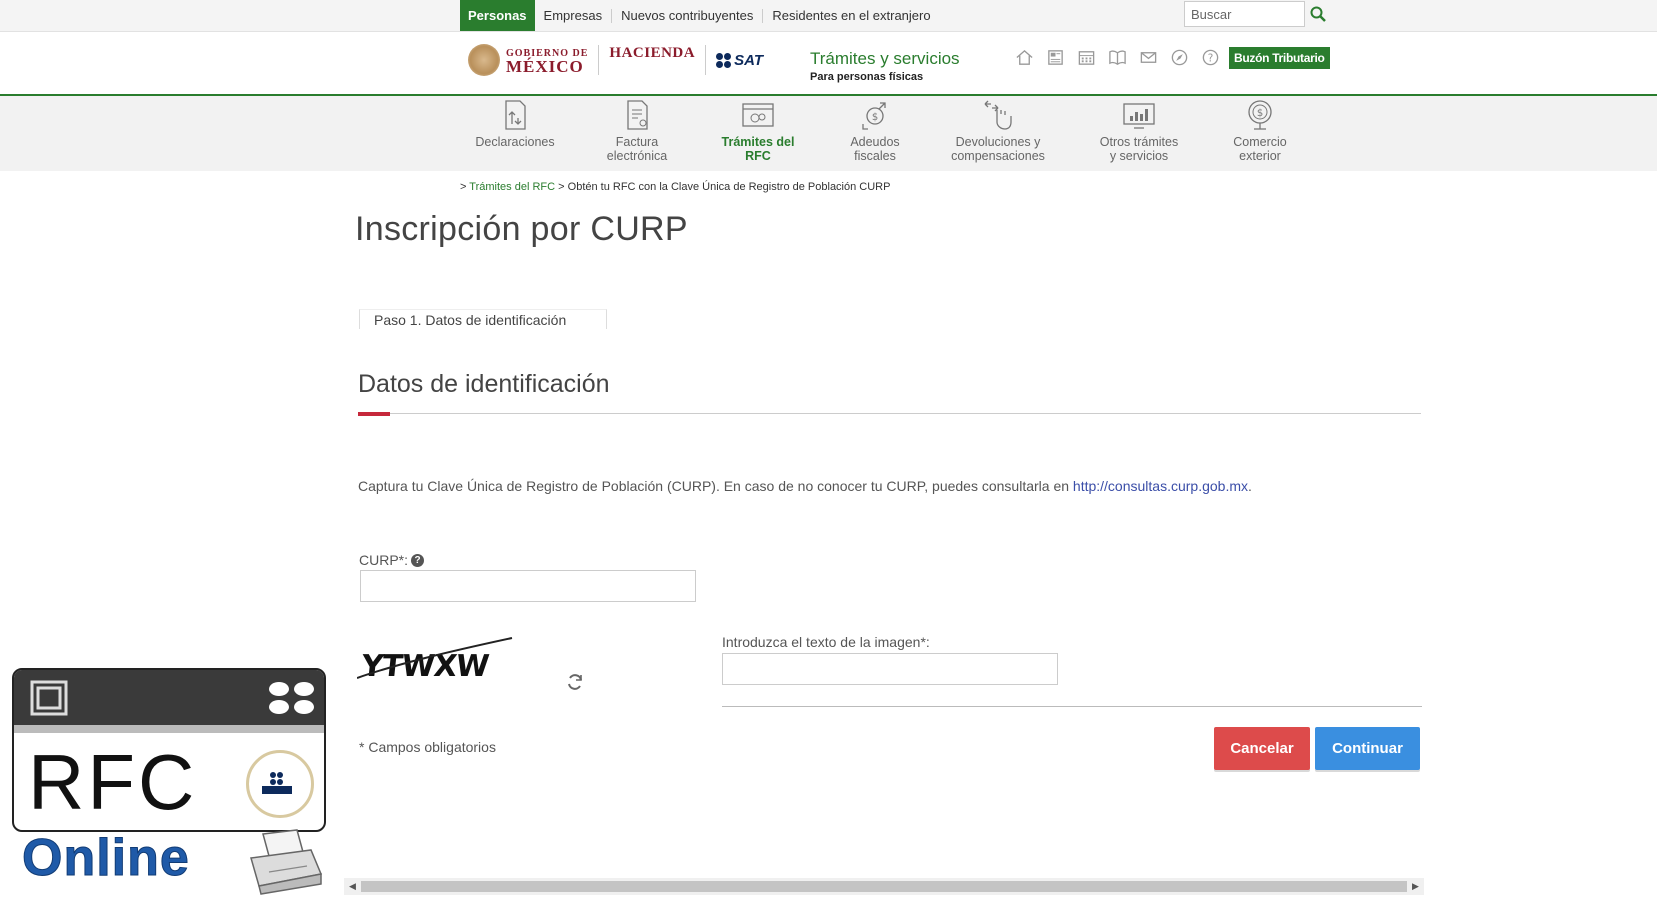 The image size is (1657, 905). I want to click on refresh-captcha-icon, so click(575, 682).